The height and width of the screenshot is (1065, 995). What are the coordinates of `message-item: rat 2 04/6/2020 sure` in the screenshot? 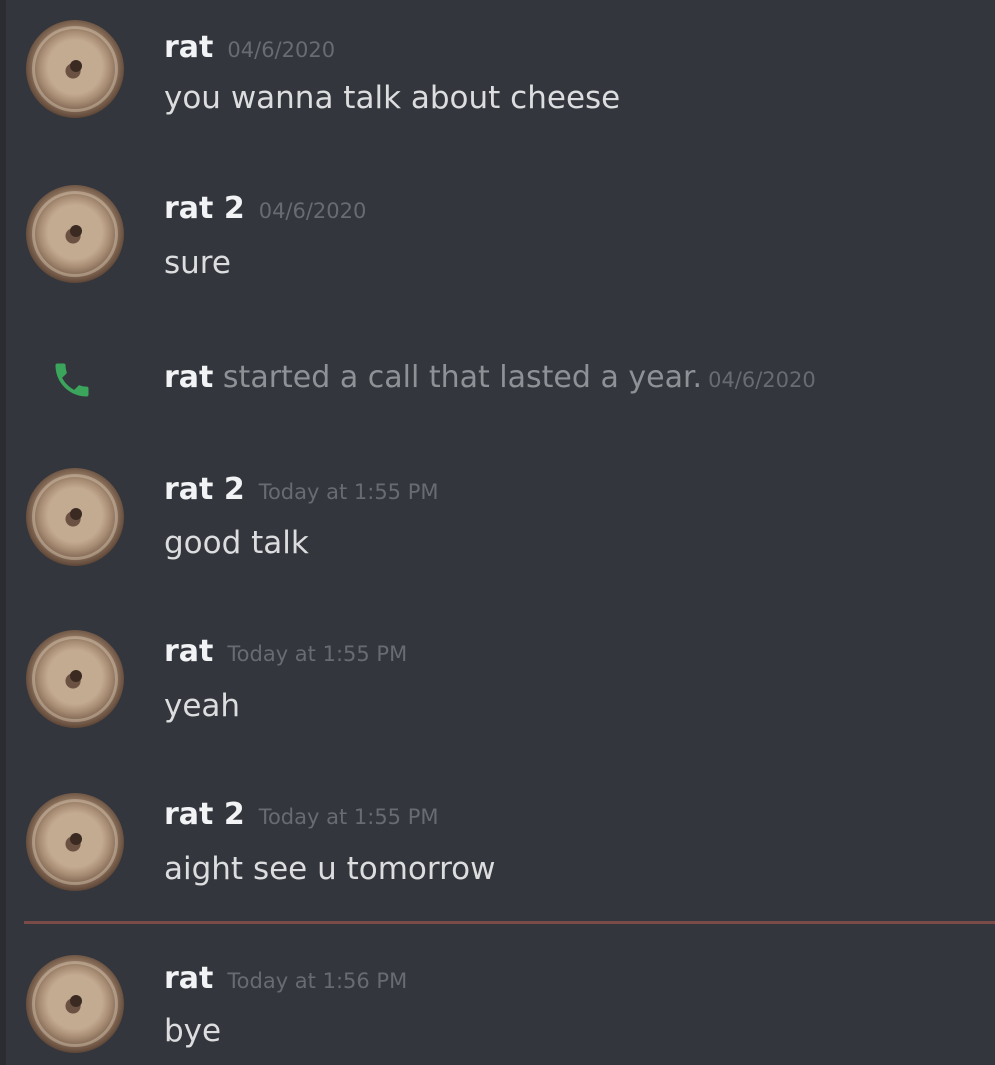 It's located at (500, 250).